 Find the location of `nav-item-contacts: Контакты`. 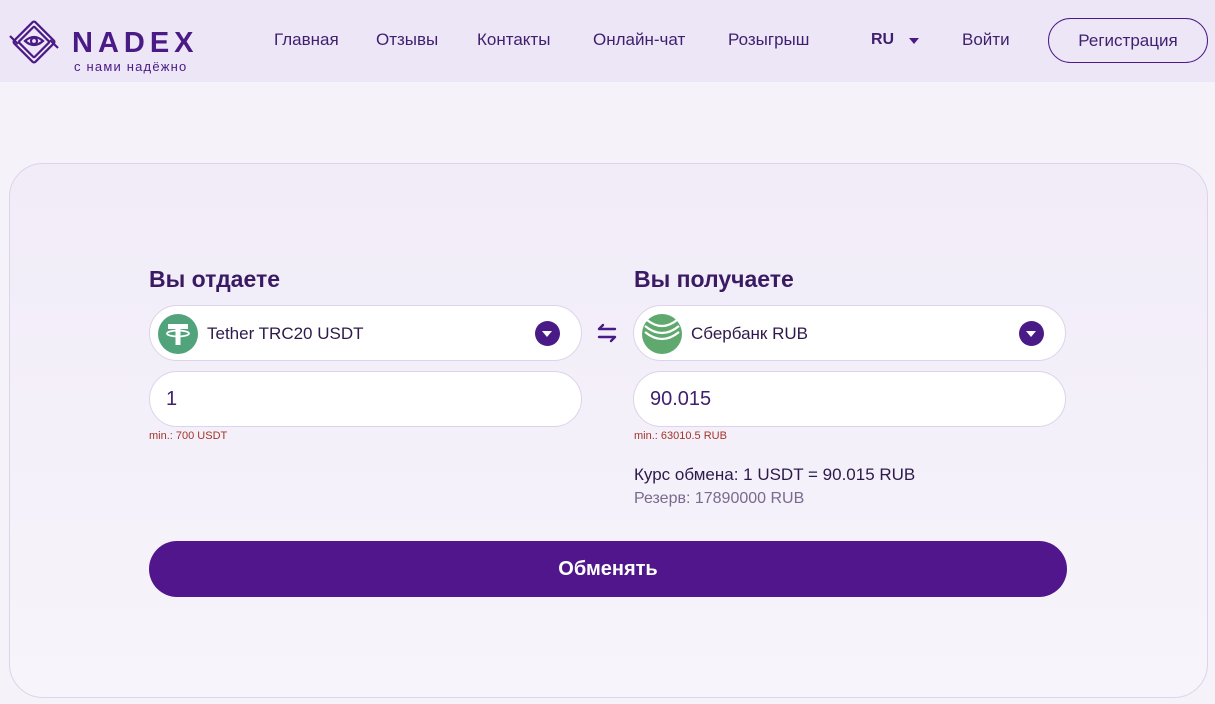

nav-item-contacts: Контакты is located at coordinates (513, 40).